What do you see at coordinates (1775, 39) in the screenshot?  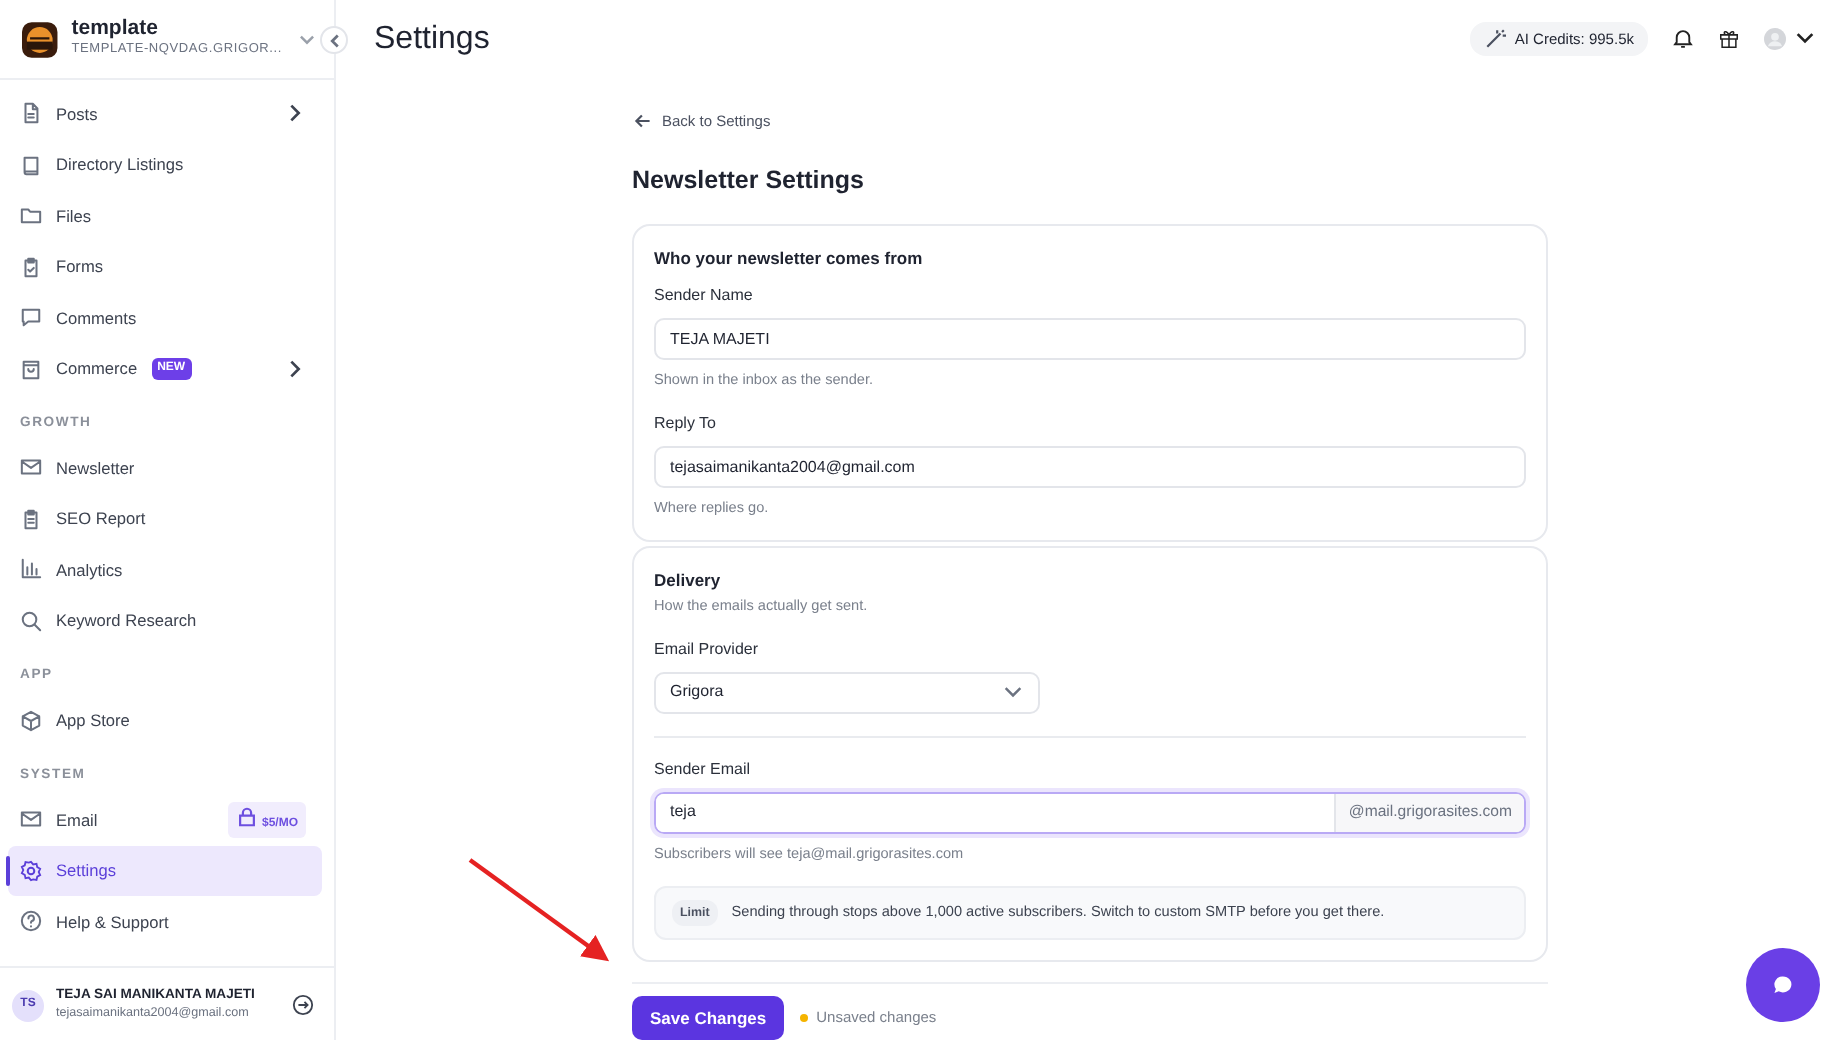 I see `avatar-icon` at bounding box center [1775, 39].